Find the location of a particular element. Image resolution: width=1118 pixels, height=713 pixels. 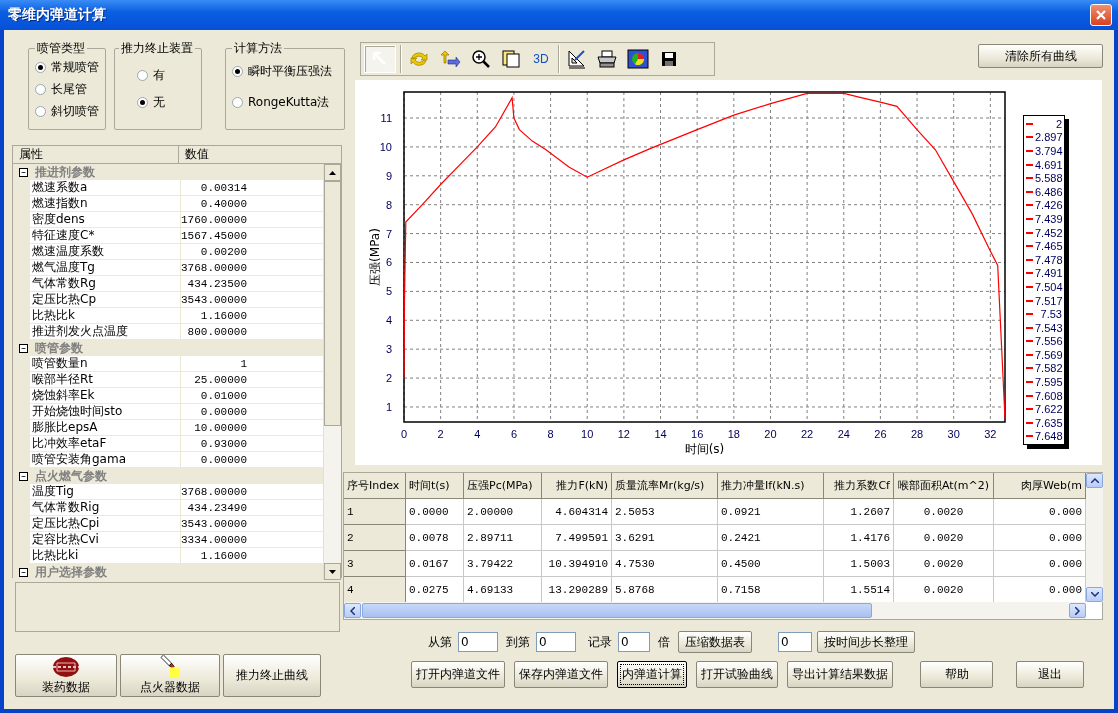

radio-label: 斜切喷管 is located at coordinates (75, 111).